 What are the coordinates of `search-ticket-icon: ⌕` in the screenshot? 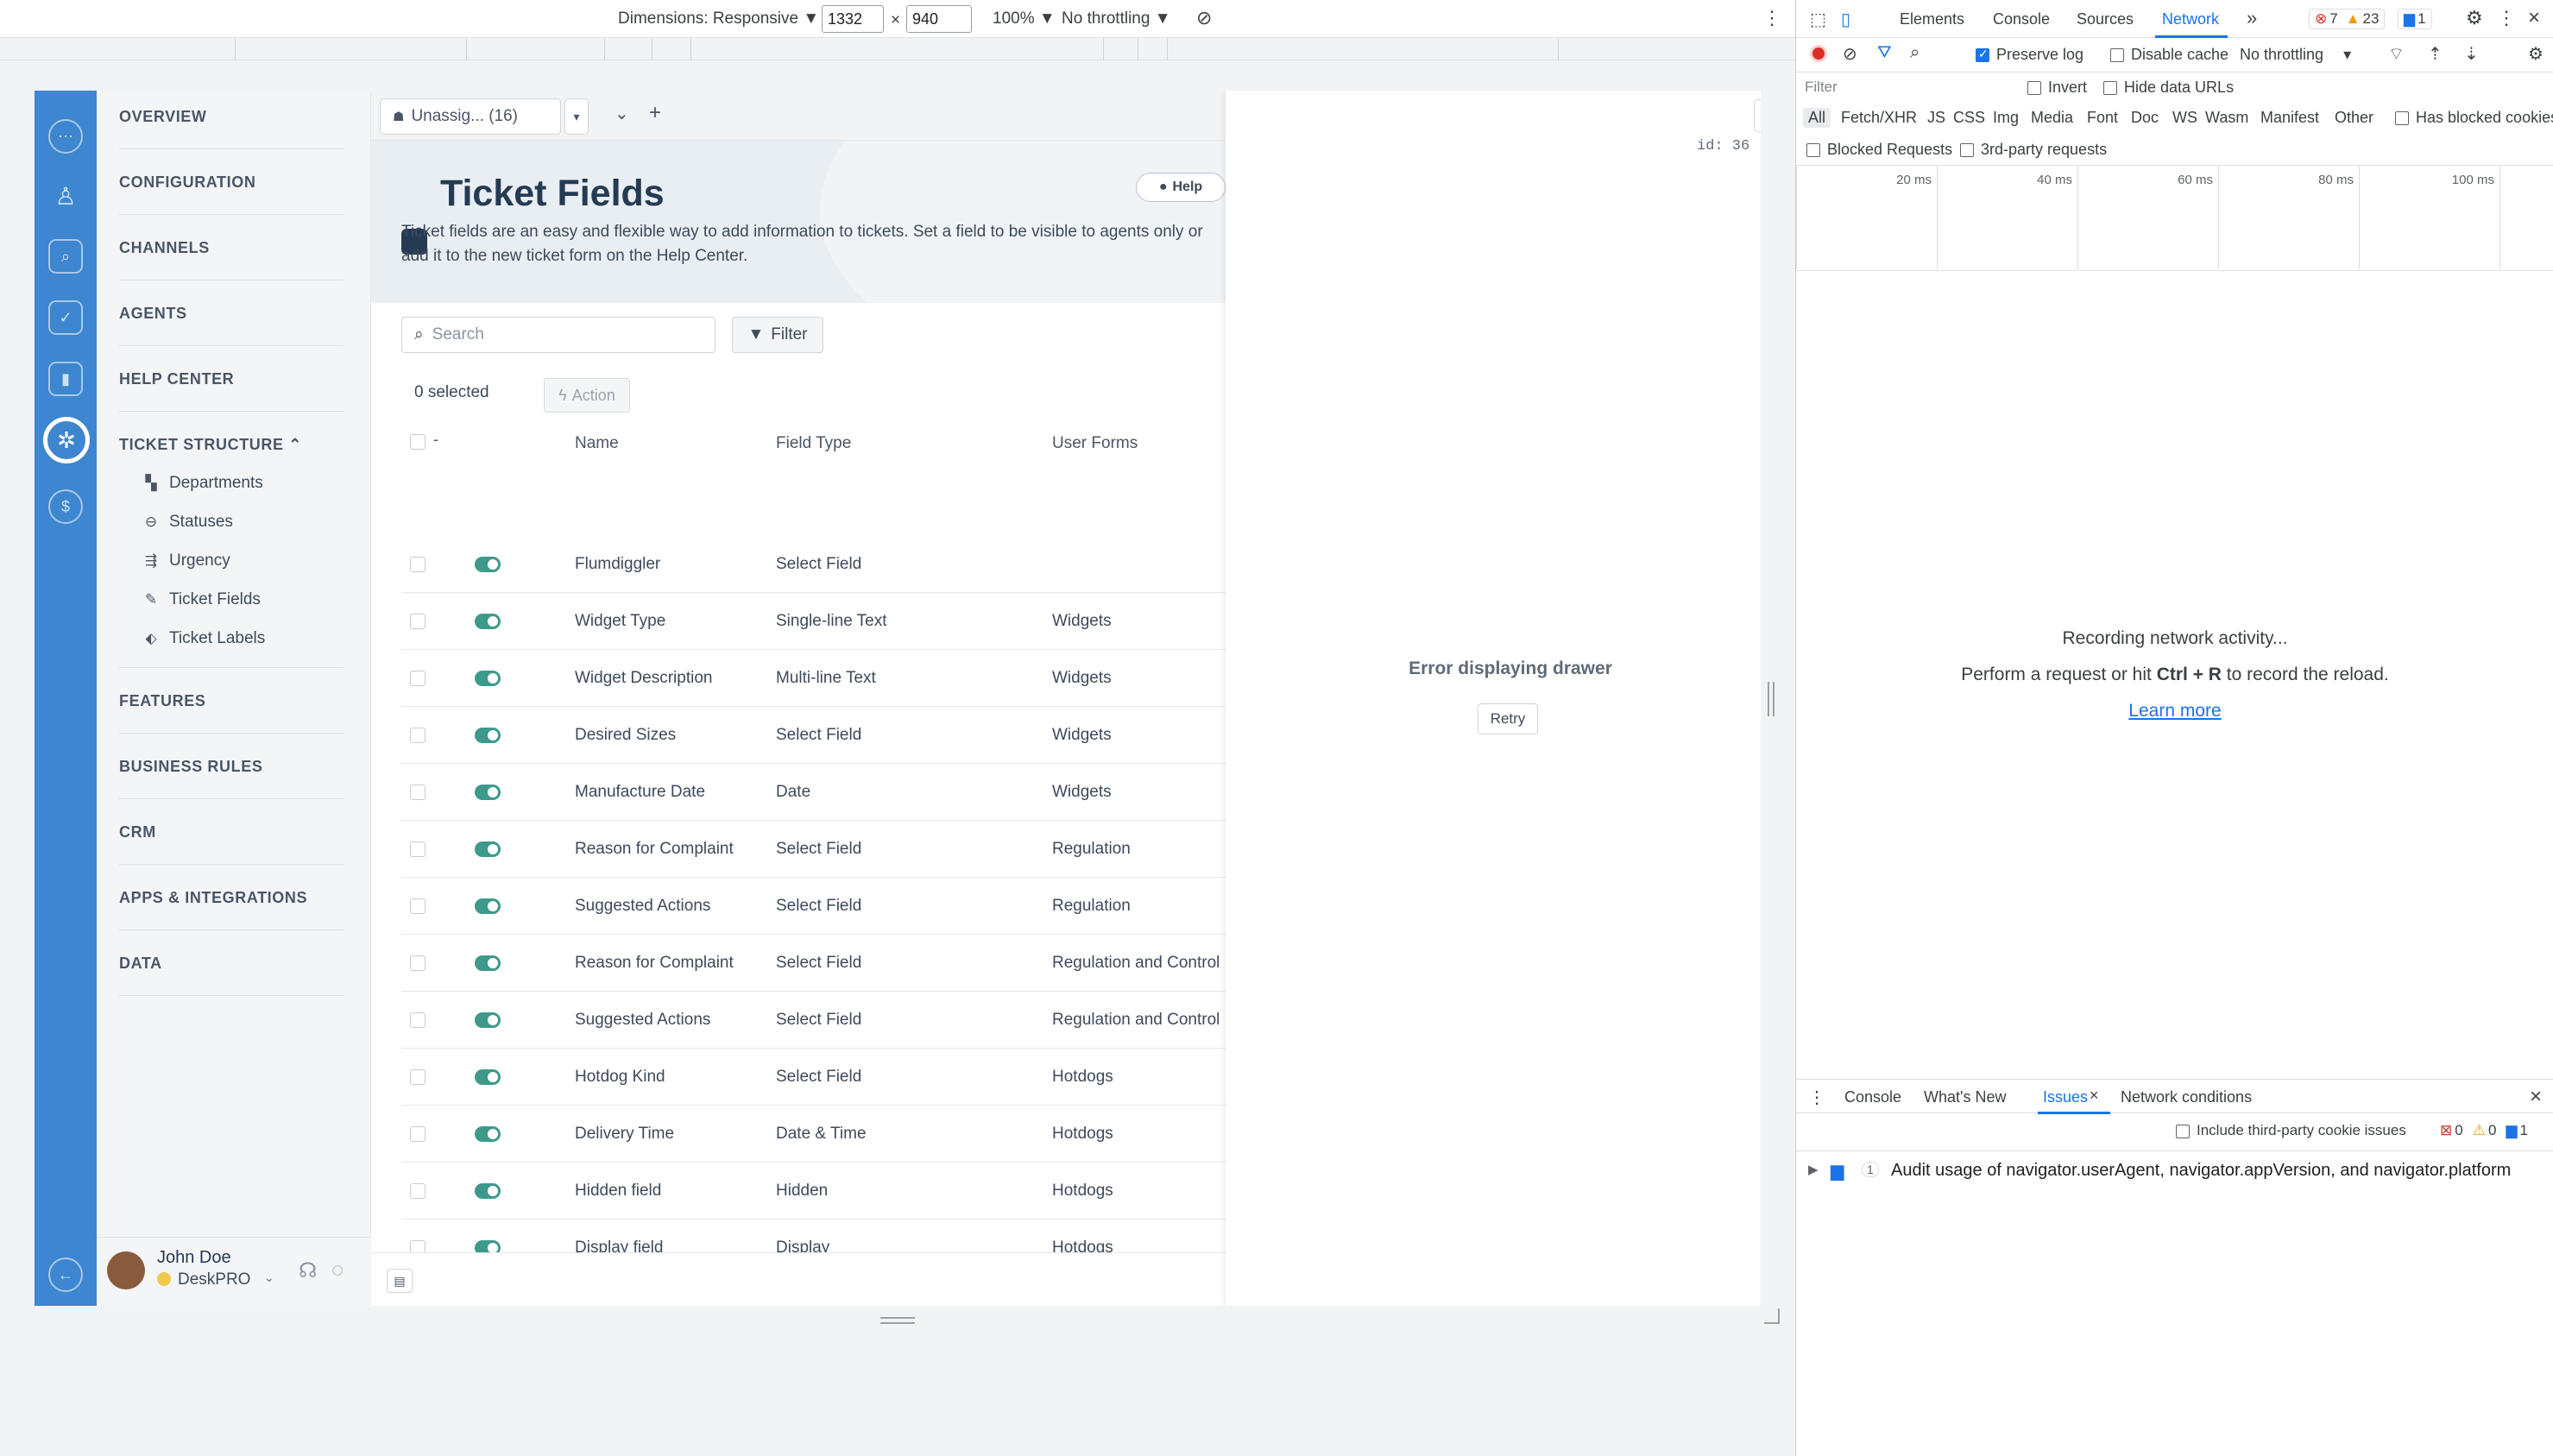 It's located at (65, 256).